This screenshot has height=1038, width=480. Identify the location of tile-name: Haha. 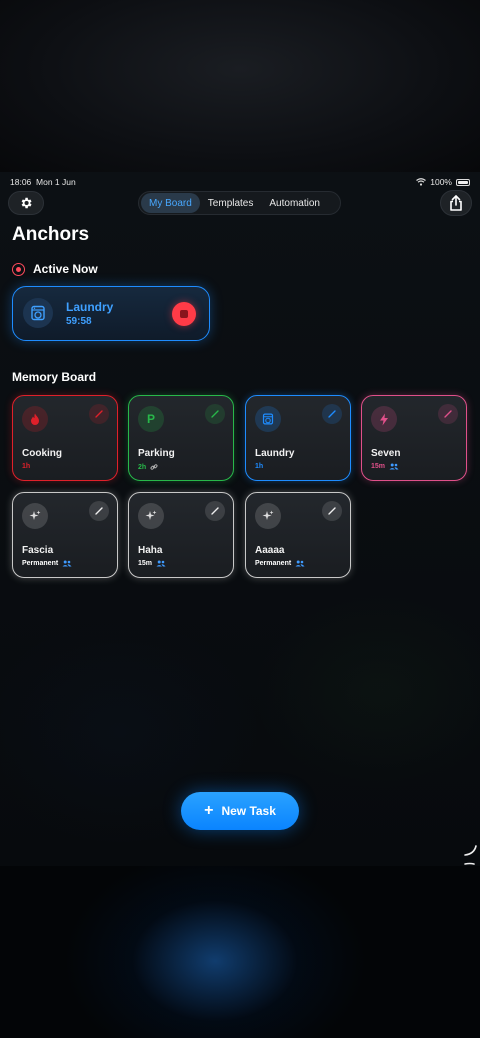
(150, 550).